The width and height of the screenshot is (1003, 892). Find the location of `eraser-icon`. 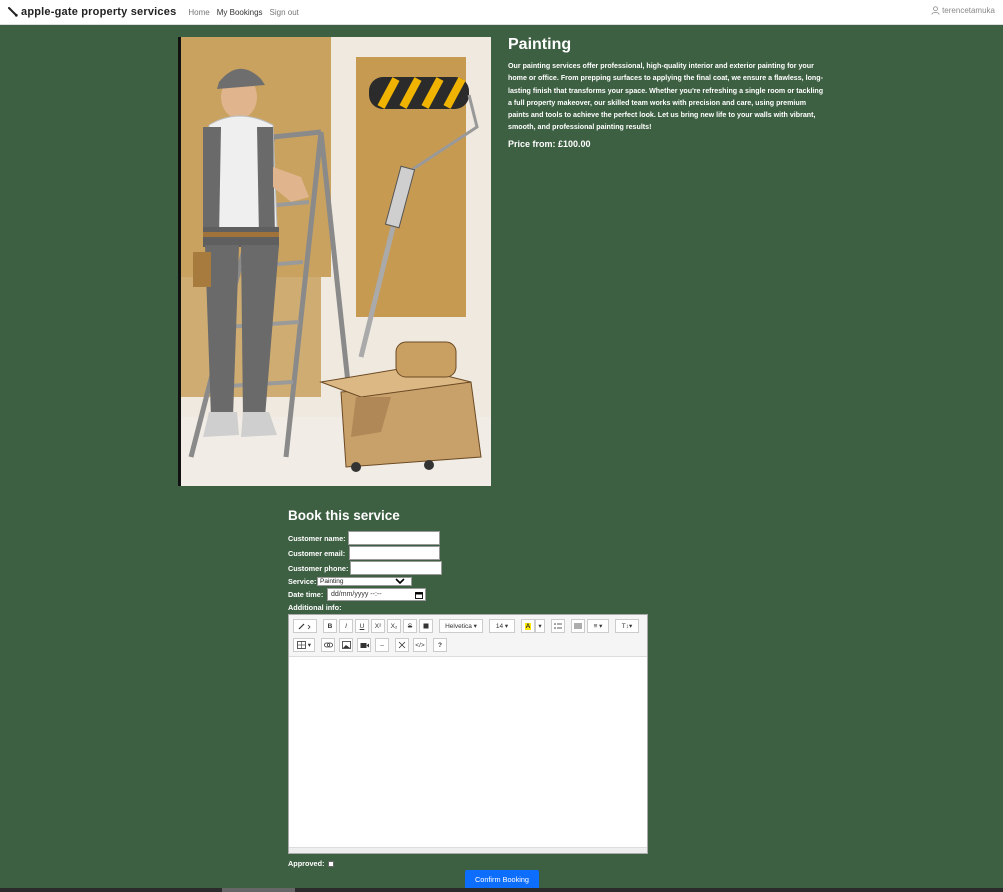

eraser-icon is located at coordinates (426, 626).